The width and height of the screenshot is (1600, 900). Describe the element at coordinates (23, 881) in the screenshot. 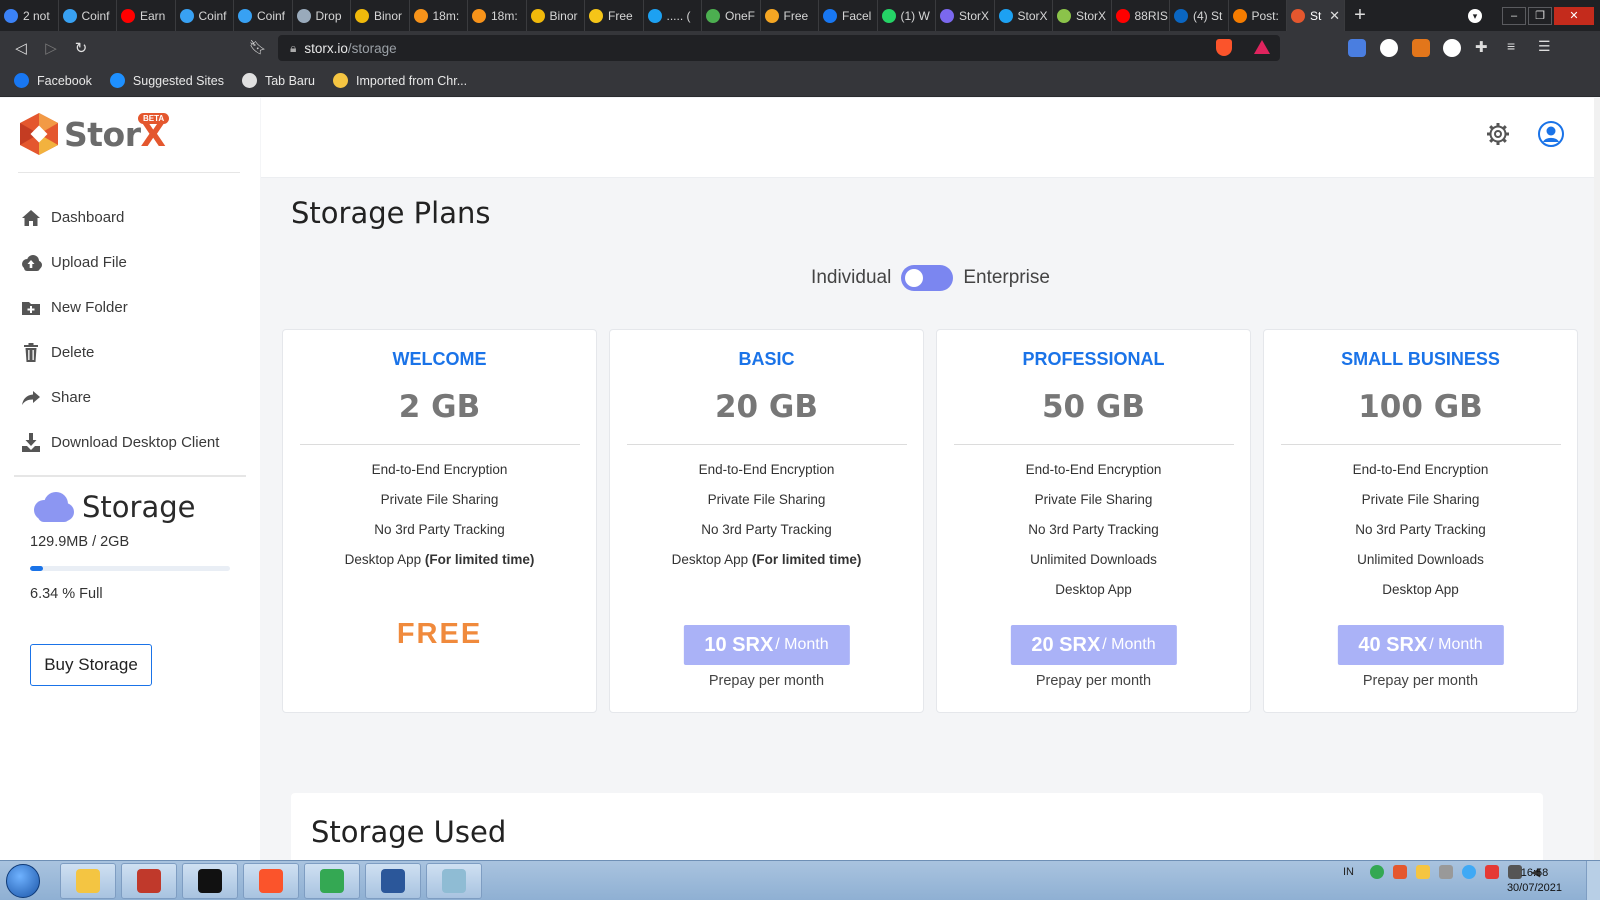

I see `start-button` at that location.